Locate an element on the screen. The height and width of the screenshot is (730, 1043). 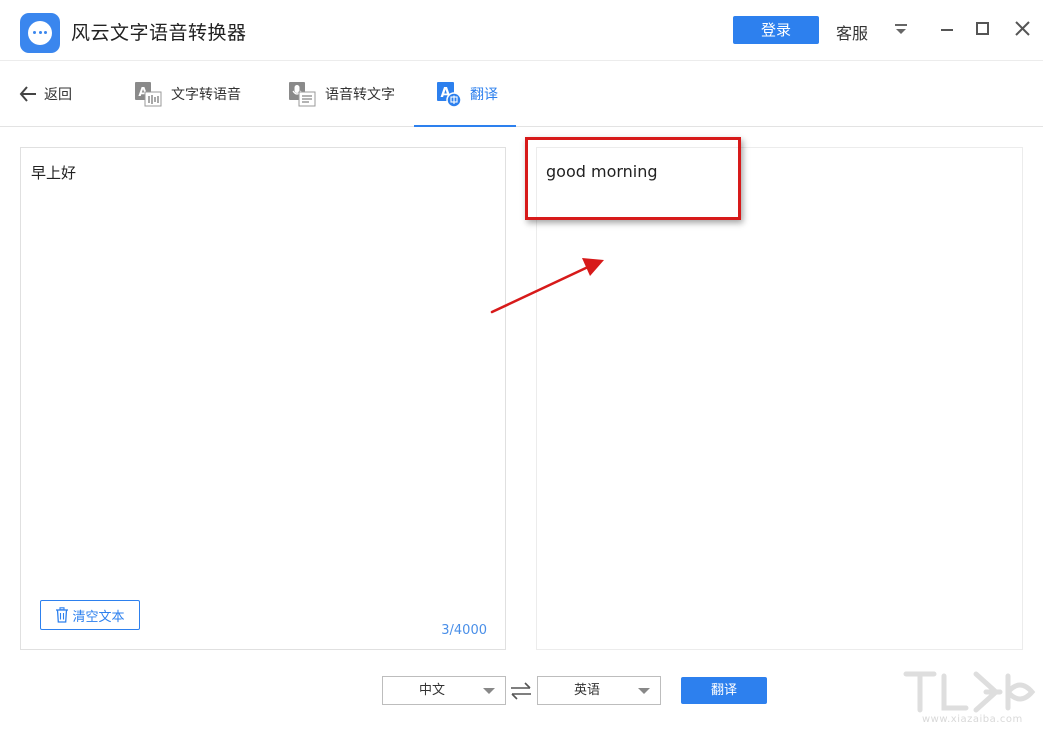
dropdown-menu-icon is located at coordinates (901, 29).